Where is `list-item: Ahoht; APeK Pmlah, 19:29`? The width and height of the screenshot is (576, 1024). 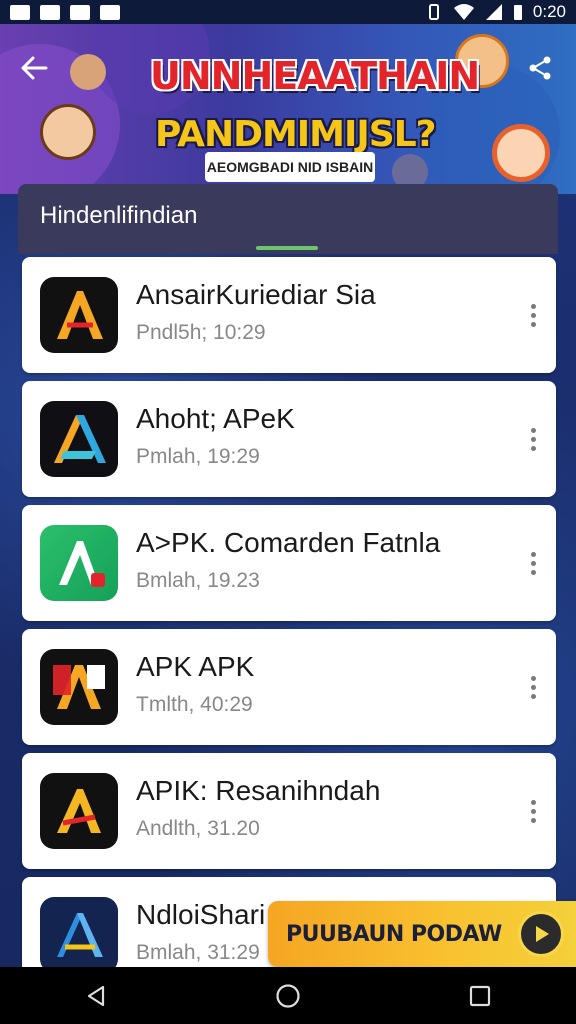 list-item: Ahoht; APeK Pmlah, 19:29 is located at coordinates (289, 439).